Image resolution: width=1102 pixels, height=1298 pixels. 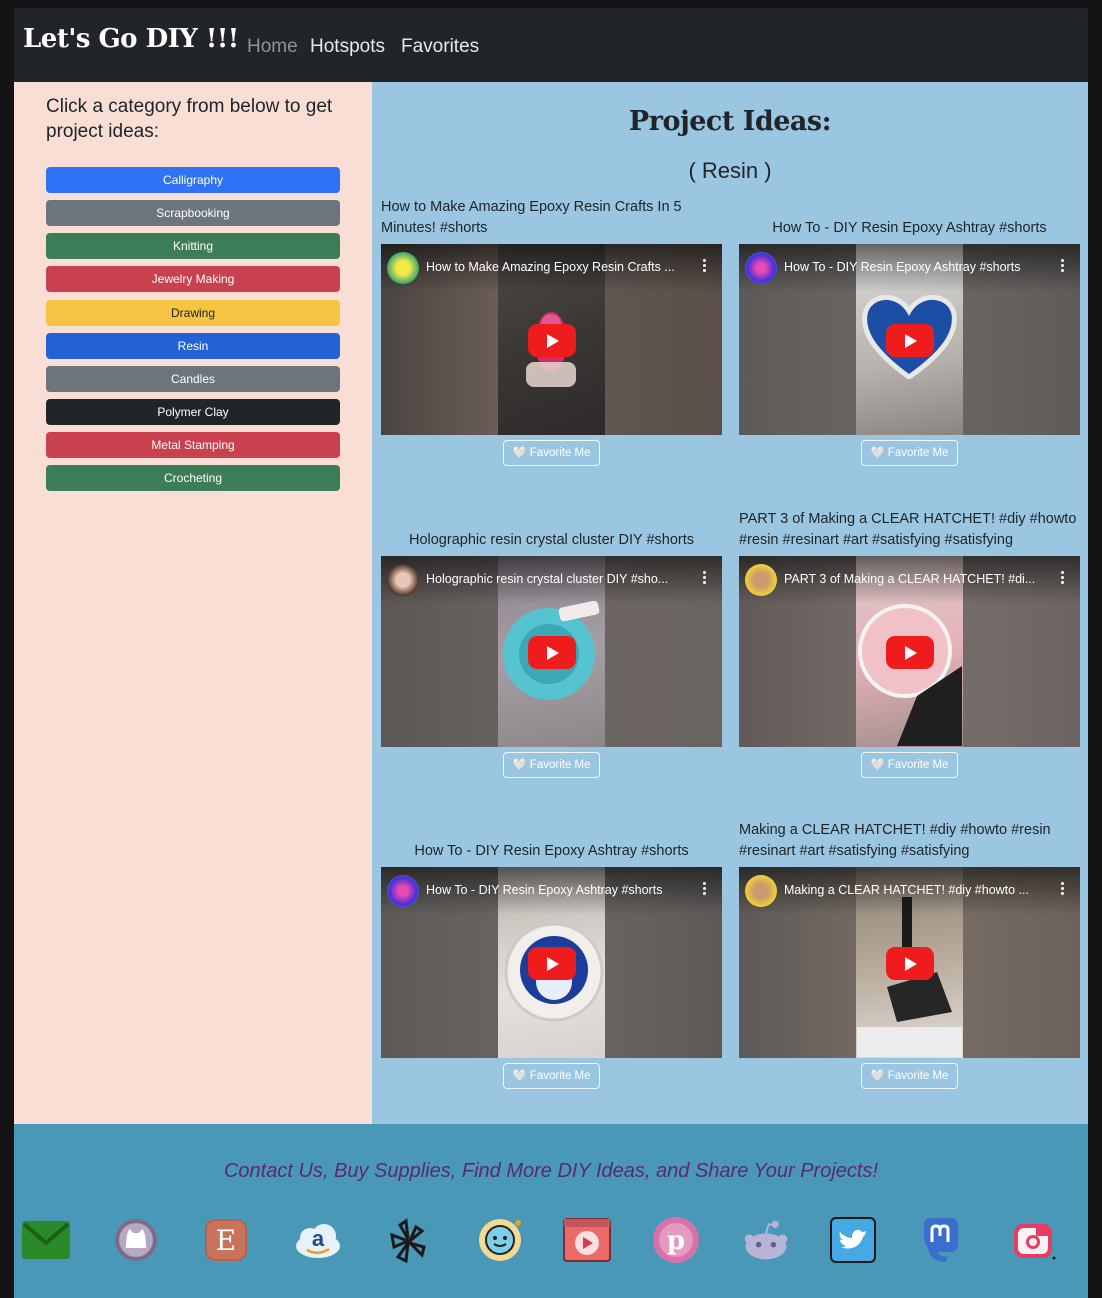 I want to click on nav-hotspots: Hotspots, so click(x=347, y=47).